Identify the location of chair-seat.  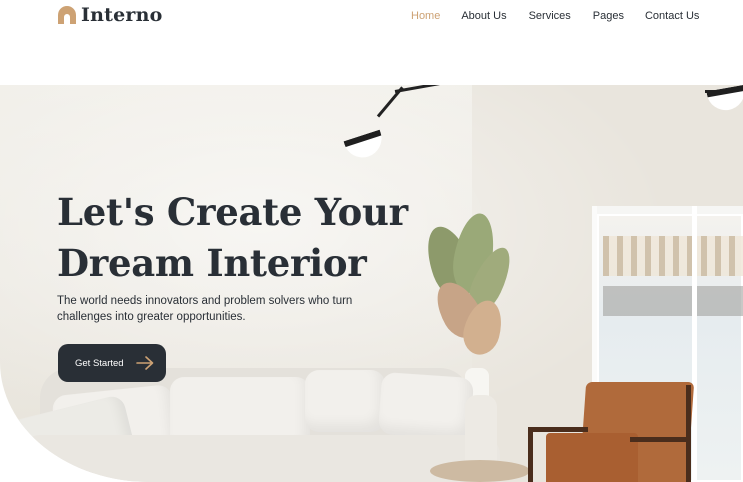
(592, 457).